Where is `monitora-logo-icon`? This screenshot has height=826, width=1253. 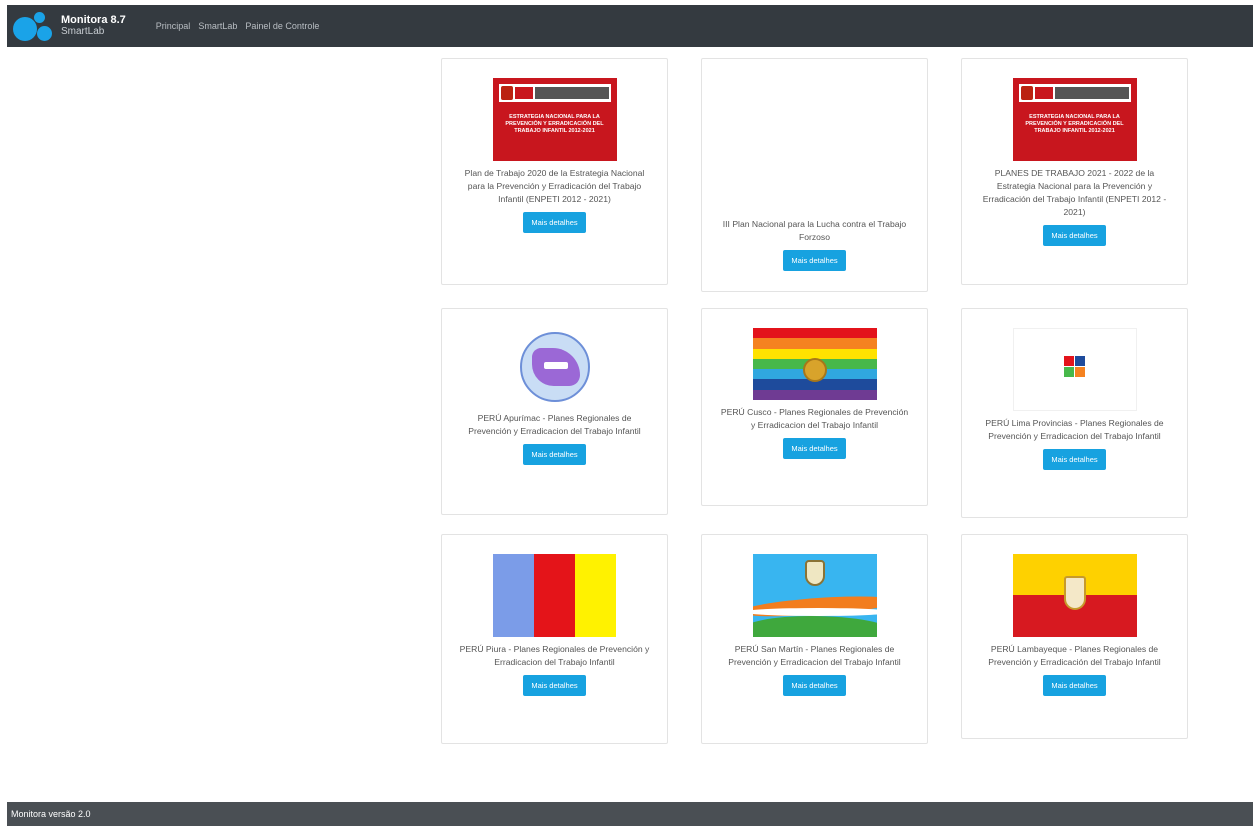 monitora-logo-icon is located at coordinates (34, 26).